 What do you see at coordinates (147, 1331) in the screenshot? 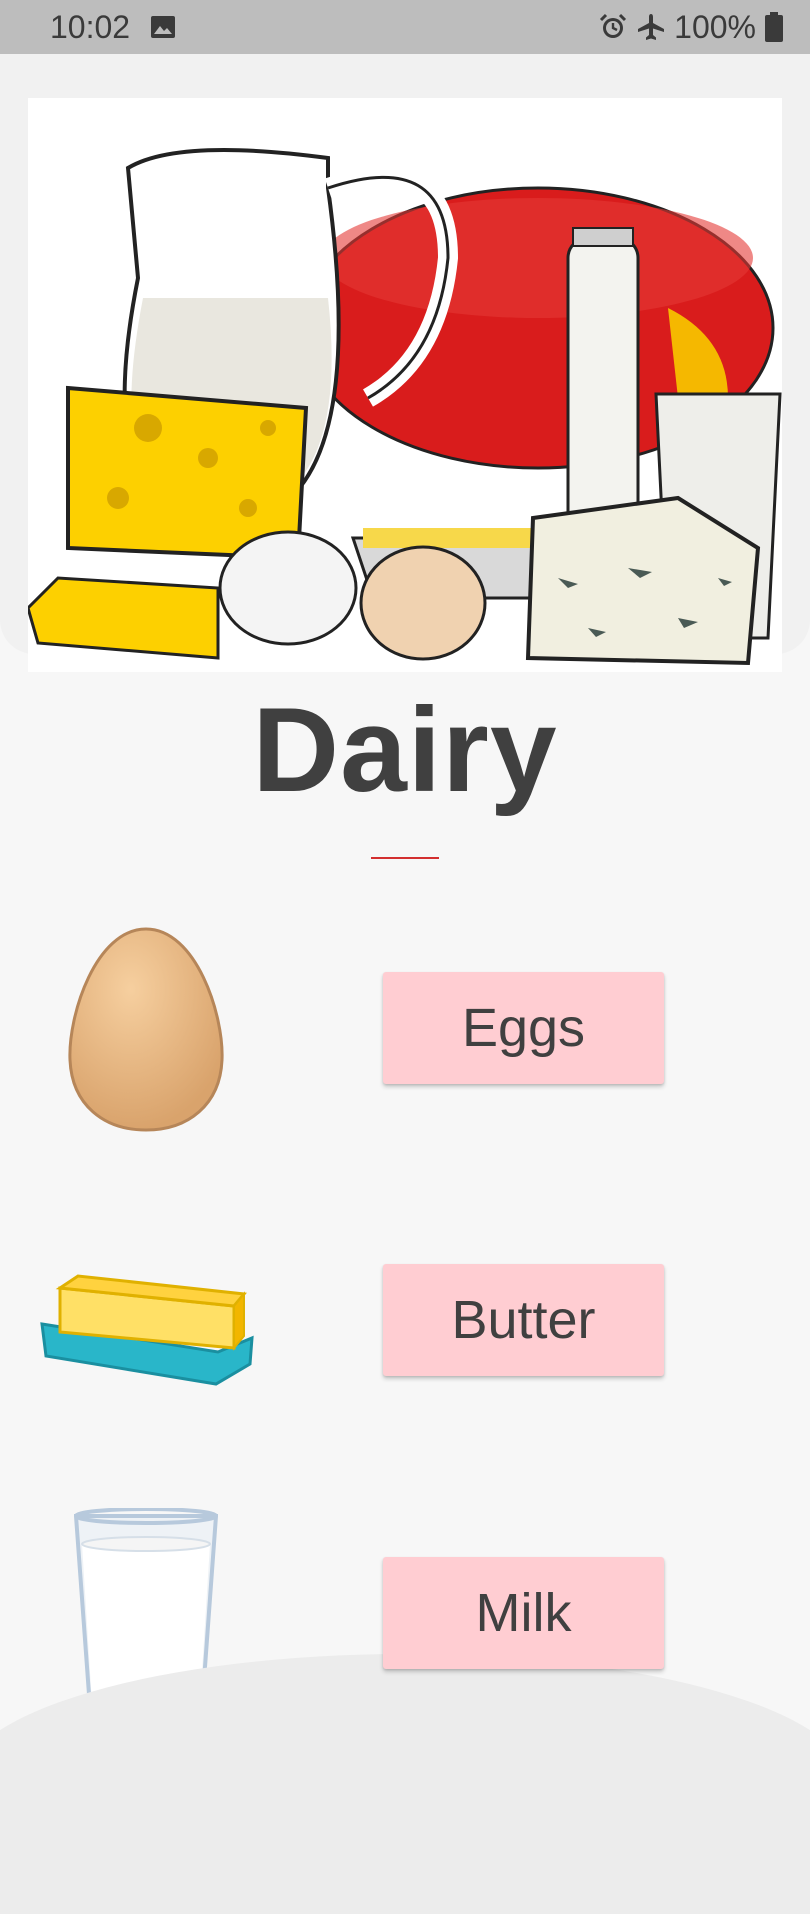
I see `butter-icon` at bounding box center [147, 1331].